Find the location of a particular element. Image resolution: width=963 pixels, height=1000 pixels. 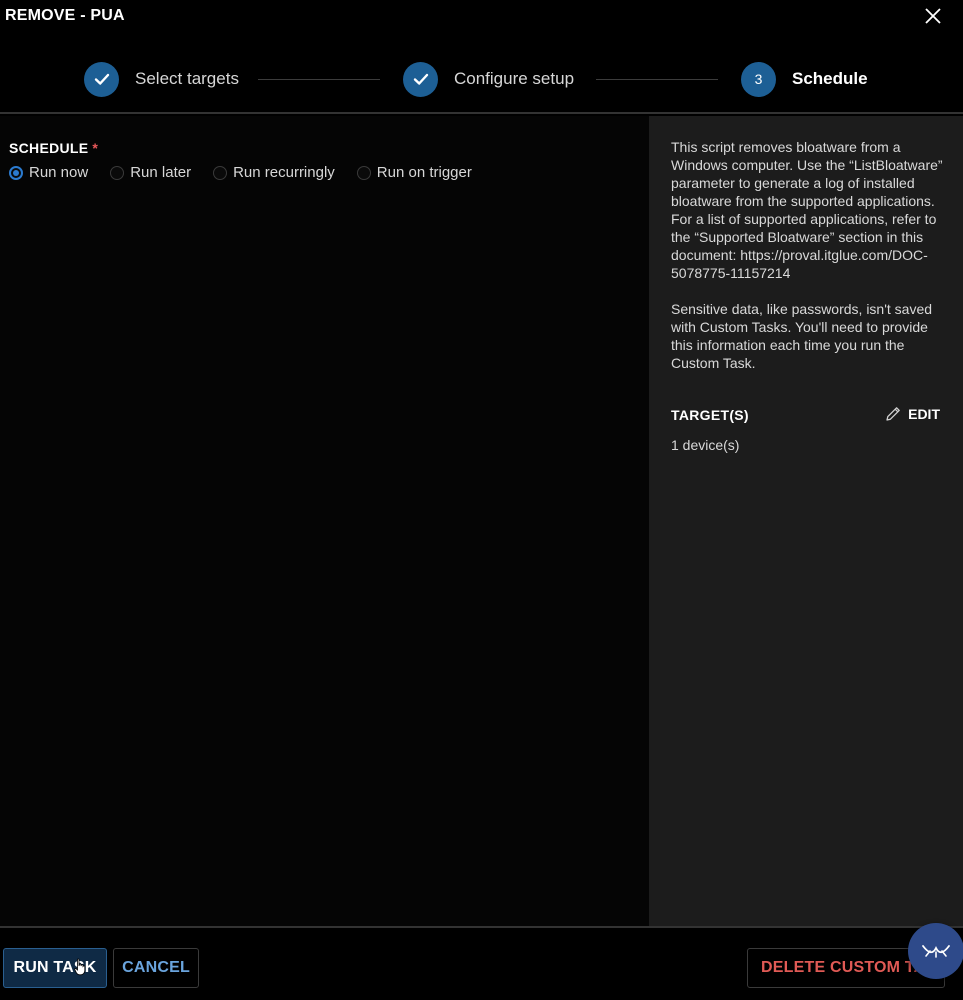

step-schedule: 3 Schedule is located at coordinates (804, 79).